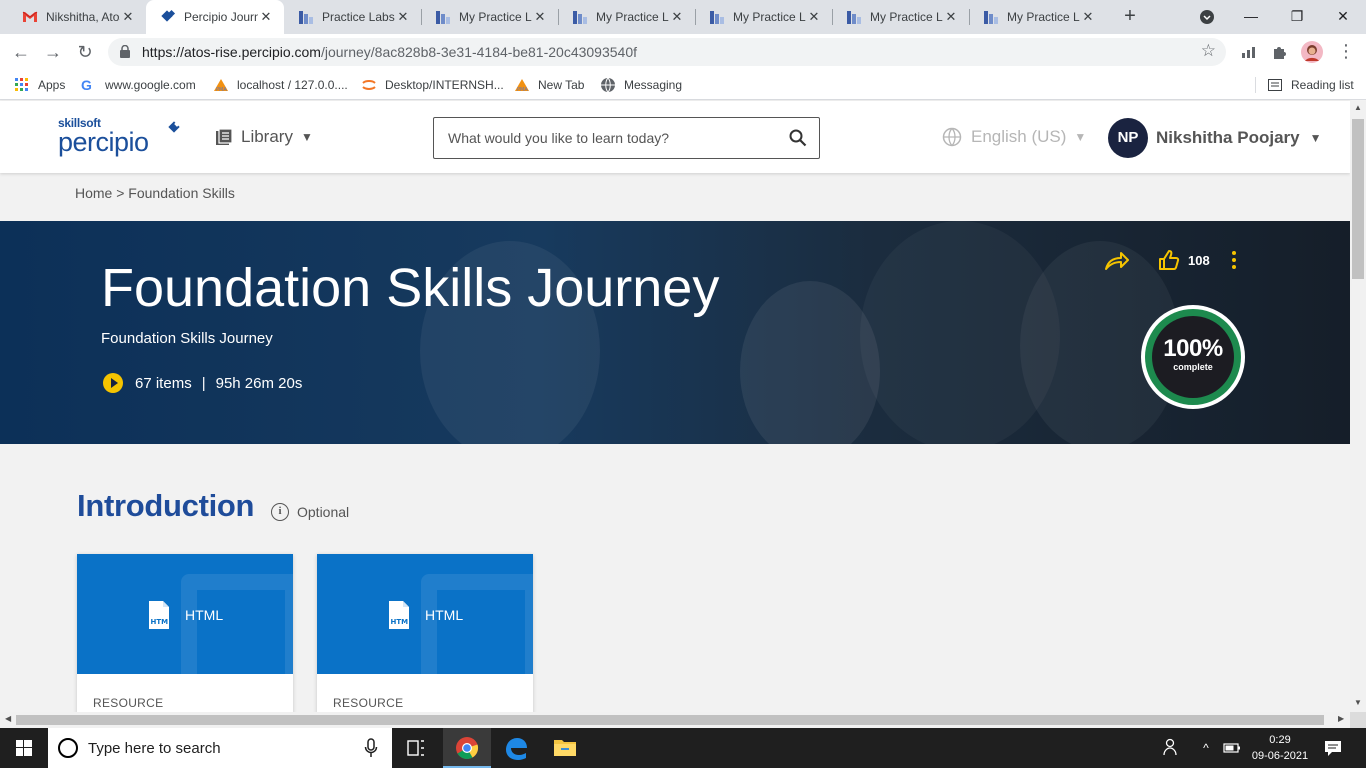 The height and width of the screenshot is (768, 1366). I want to click on taskbar-edge, so click(516, 748).